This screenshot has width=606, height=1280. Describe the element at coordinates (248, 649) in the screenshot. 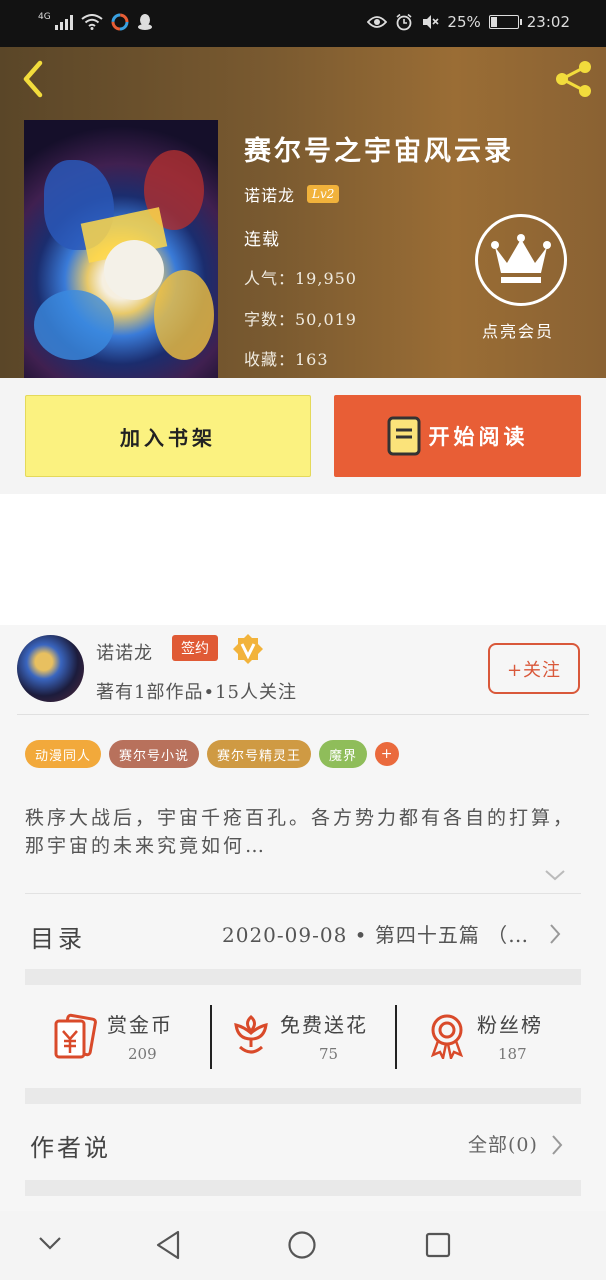

I see `verified-v-icon` at that location.